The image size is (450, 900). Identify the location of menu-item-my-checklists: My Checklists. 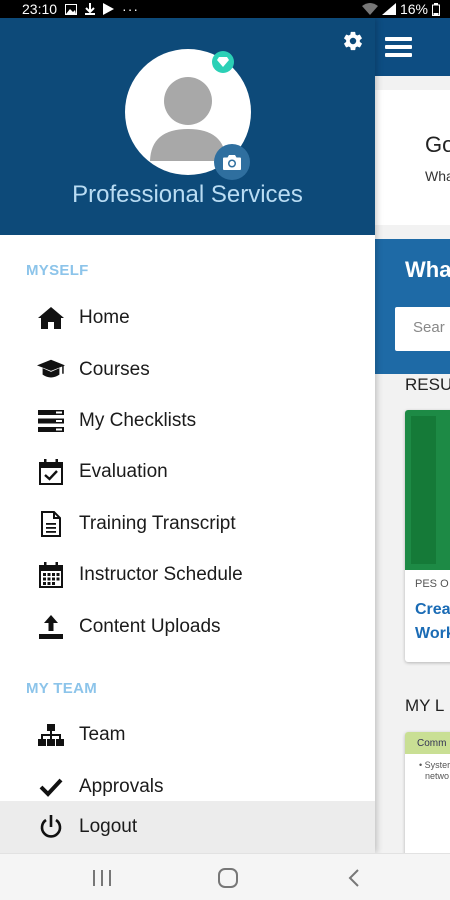
(187, 421).